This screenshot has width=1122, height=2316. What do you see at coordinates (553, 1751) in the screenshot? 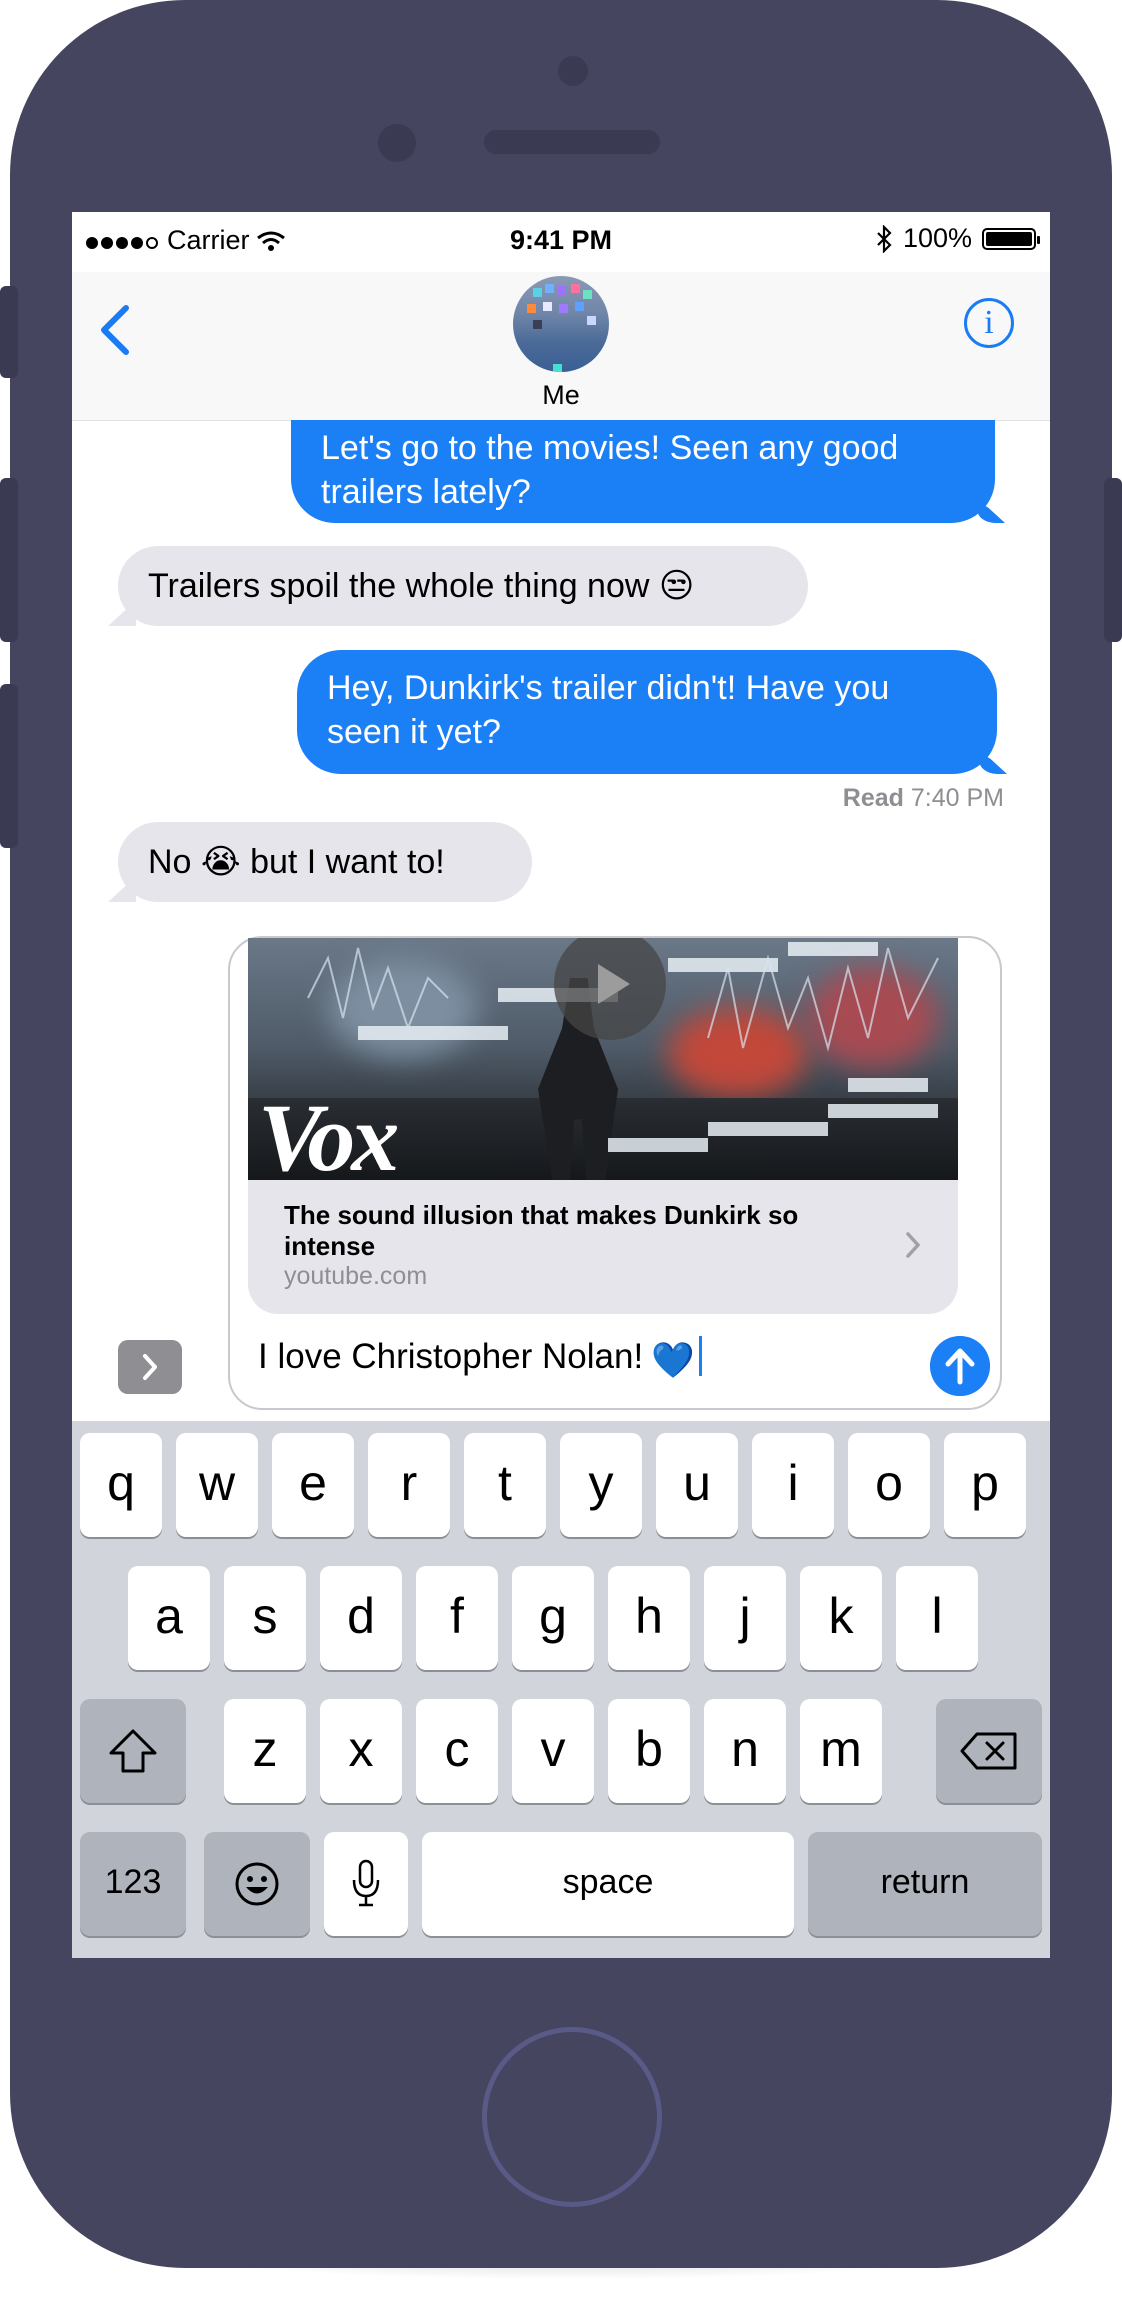
I see `key-v: v` at bounding box center [553, 1751].